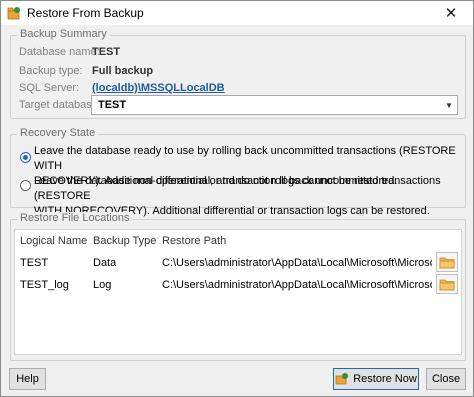 This screenshot has height=397, width=474. I want to click on sql-server-label: SQL Server:, so click(49, 88).